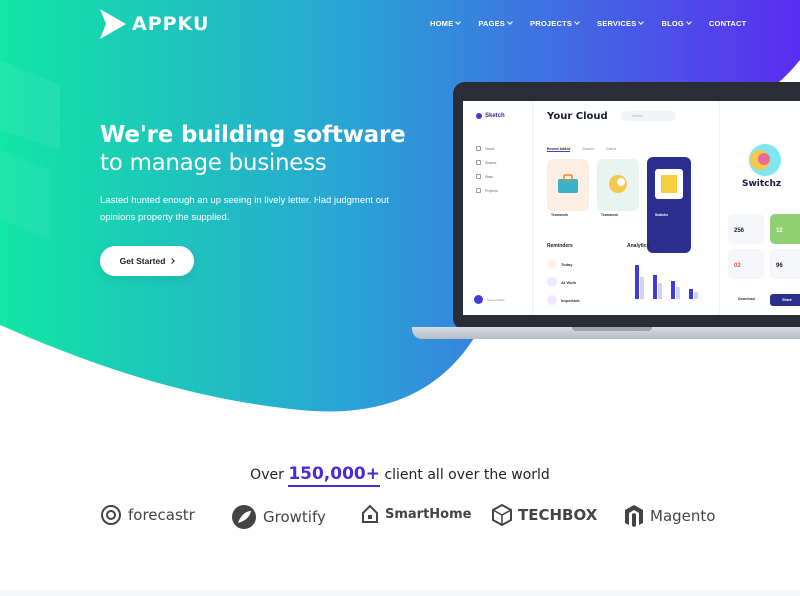 This screenshot has width=800, height=596. What do you see at coordinates (442, 23) in the screenshot?
I see `nav-home-label: HOME` at bounding box center [442, 23].